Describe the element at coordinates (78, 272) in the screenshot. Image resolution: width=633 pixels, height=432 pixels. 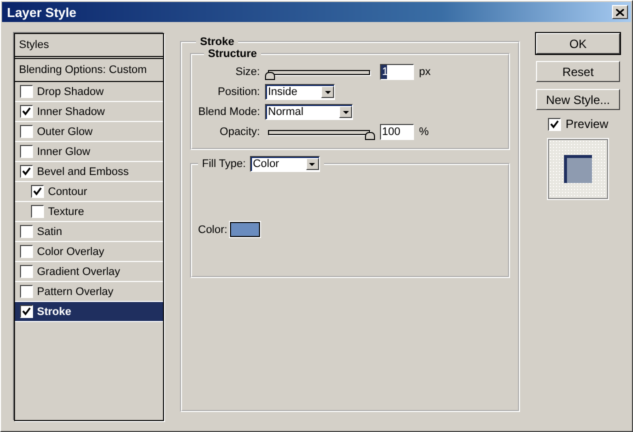
I see `style-label: Gradient Overlay` at that location.